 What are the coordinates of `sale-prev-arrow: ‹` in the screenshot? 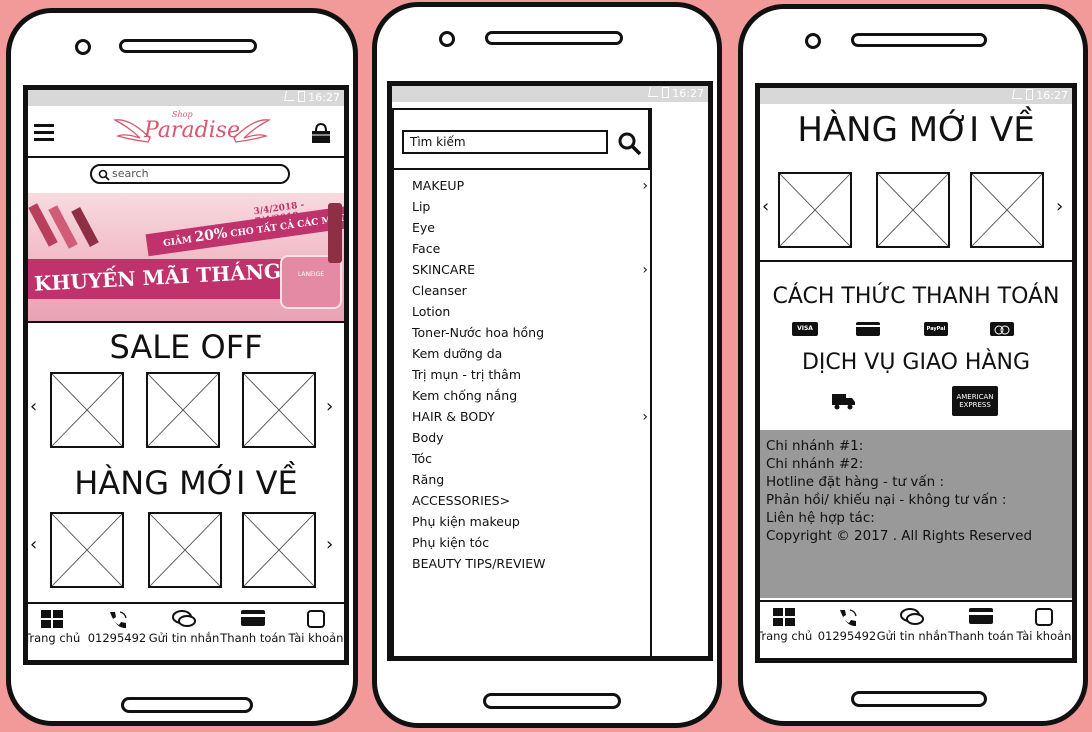 It's located at (33, 406).